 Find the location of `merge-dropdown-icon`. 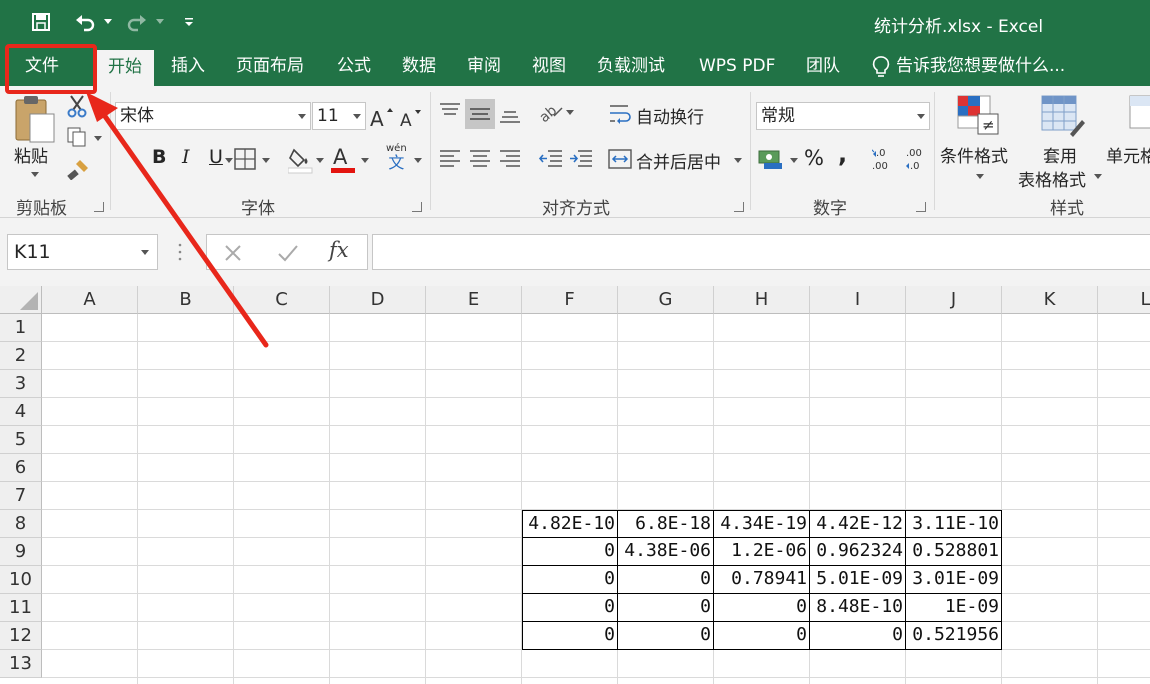

merge-dropdown-icon is located at coordinates (738, 160).